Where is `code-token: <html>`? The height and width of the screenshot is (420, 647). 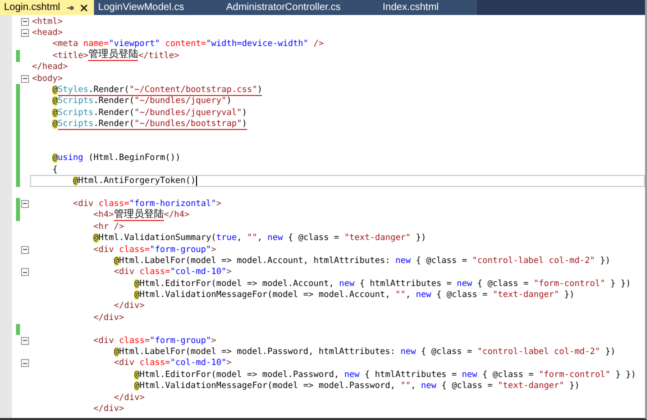 code-token: <html> is located at coordinates (47, 21).